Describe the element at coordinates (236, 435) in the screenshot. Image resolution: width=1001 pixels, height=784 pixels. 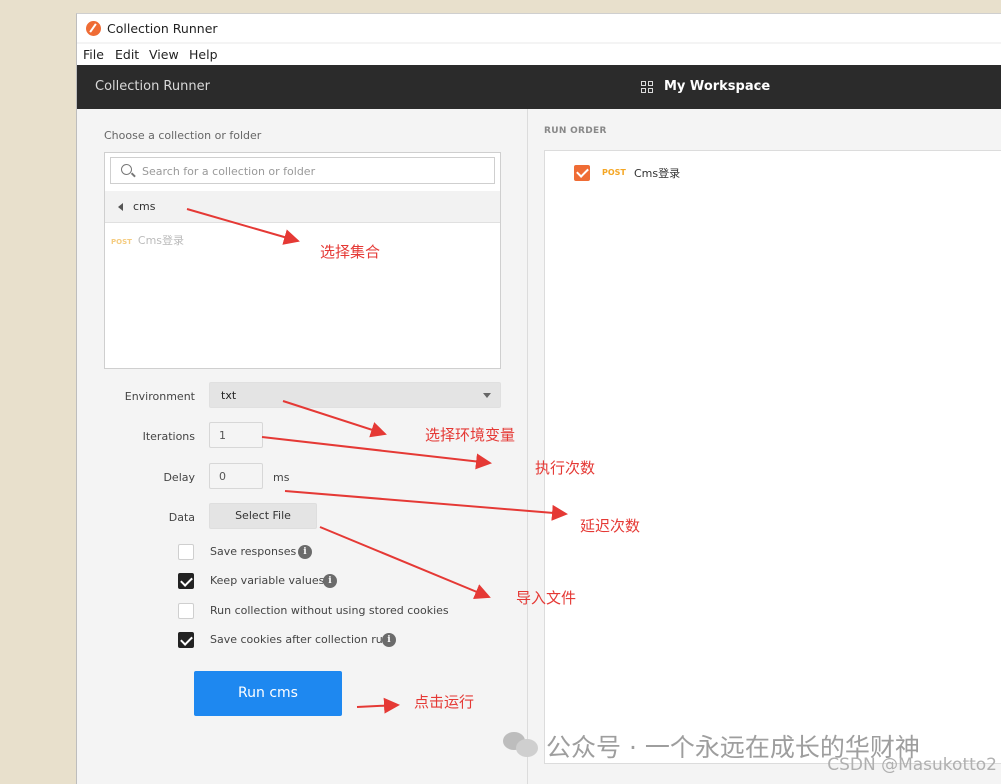
I see `iterations-input: 1` at that location.